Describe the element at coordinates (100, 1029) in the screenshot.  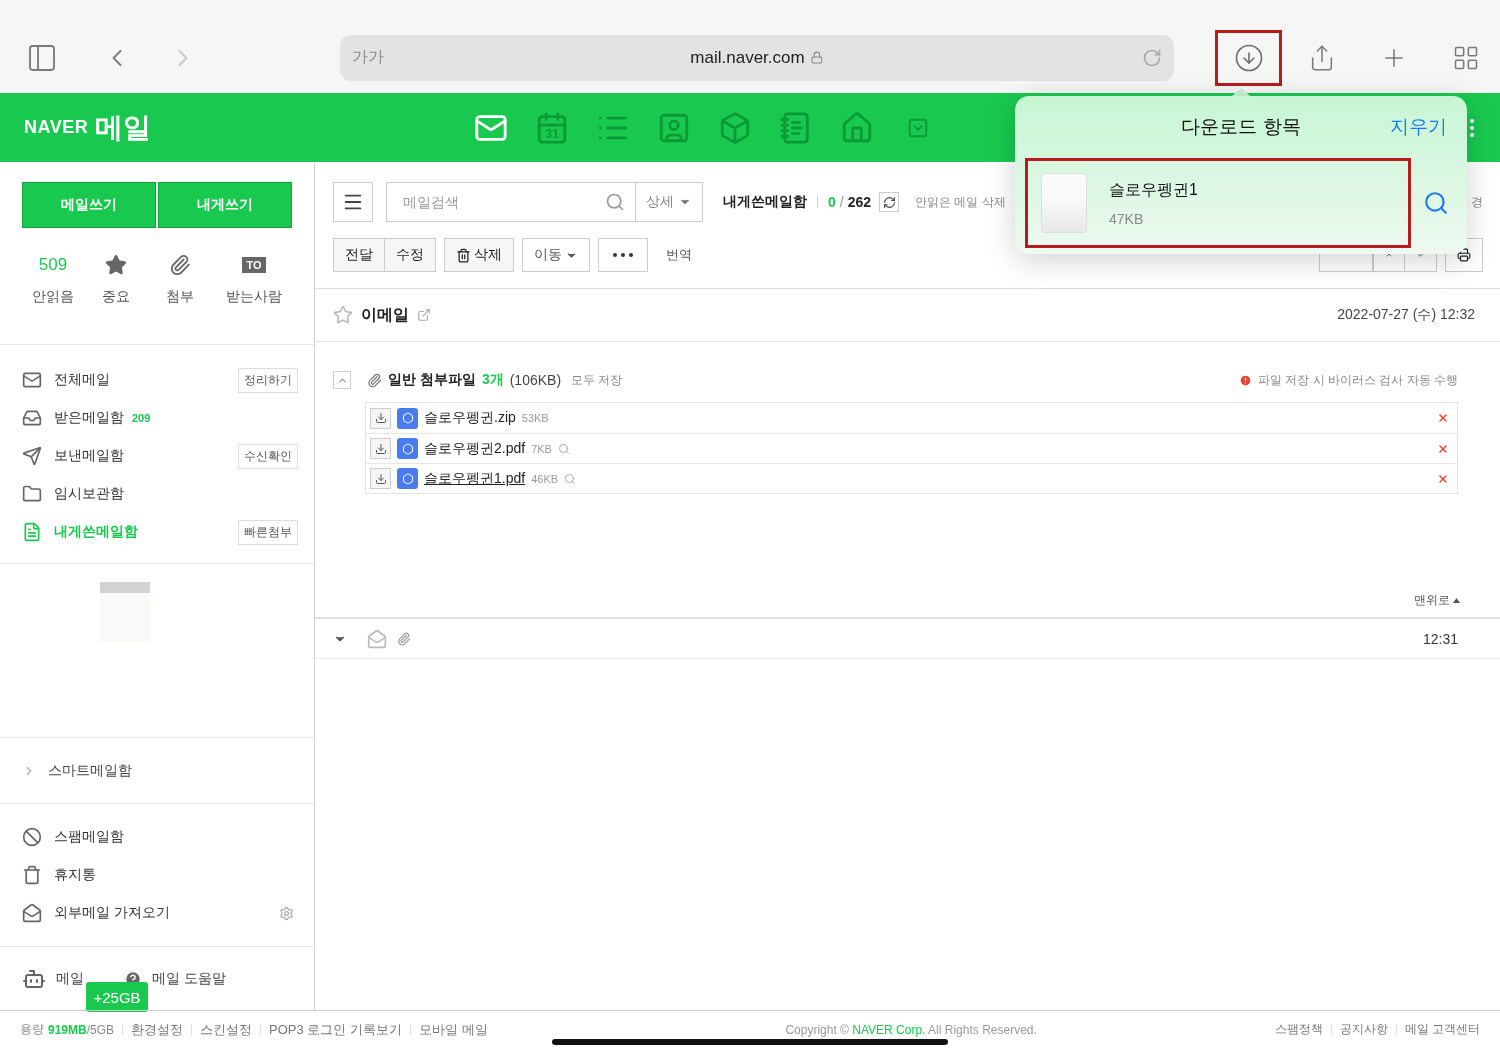
I see `storage-total: /5GB` at that location.